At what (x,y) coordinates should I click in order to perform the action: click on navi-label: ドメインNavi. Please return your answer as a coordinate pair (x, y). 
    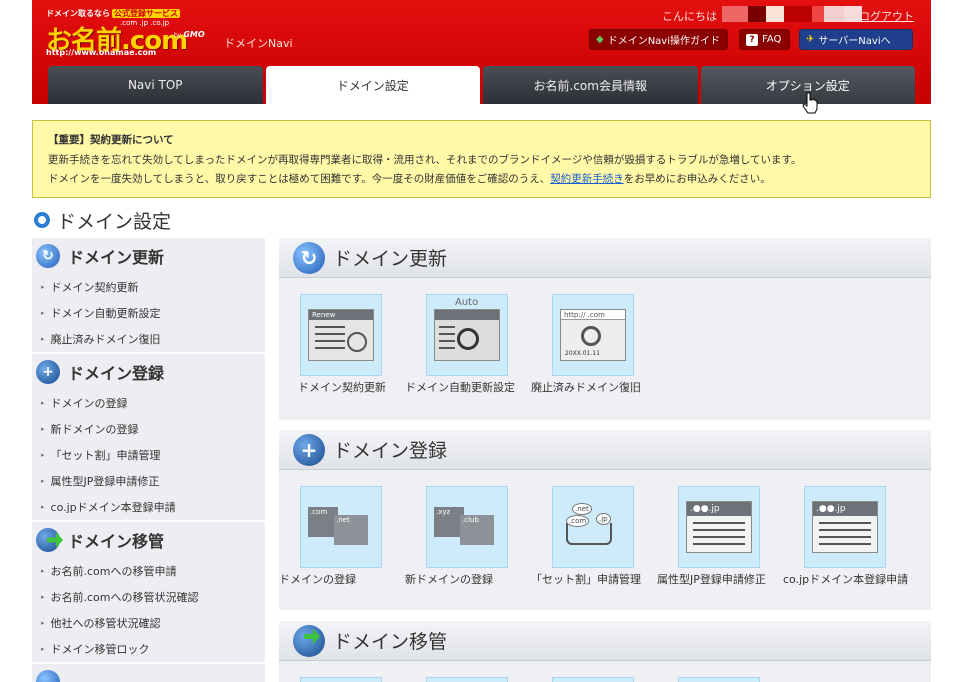
    Looking at the image, I should click on (258, 43).